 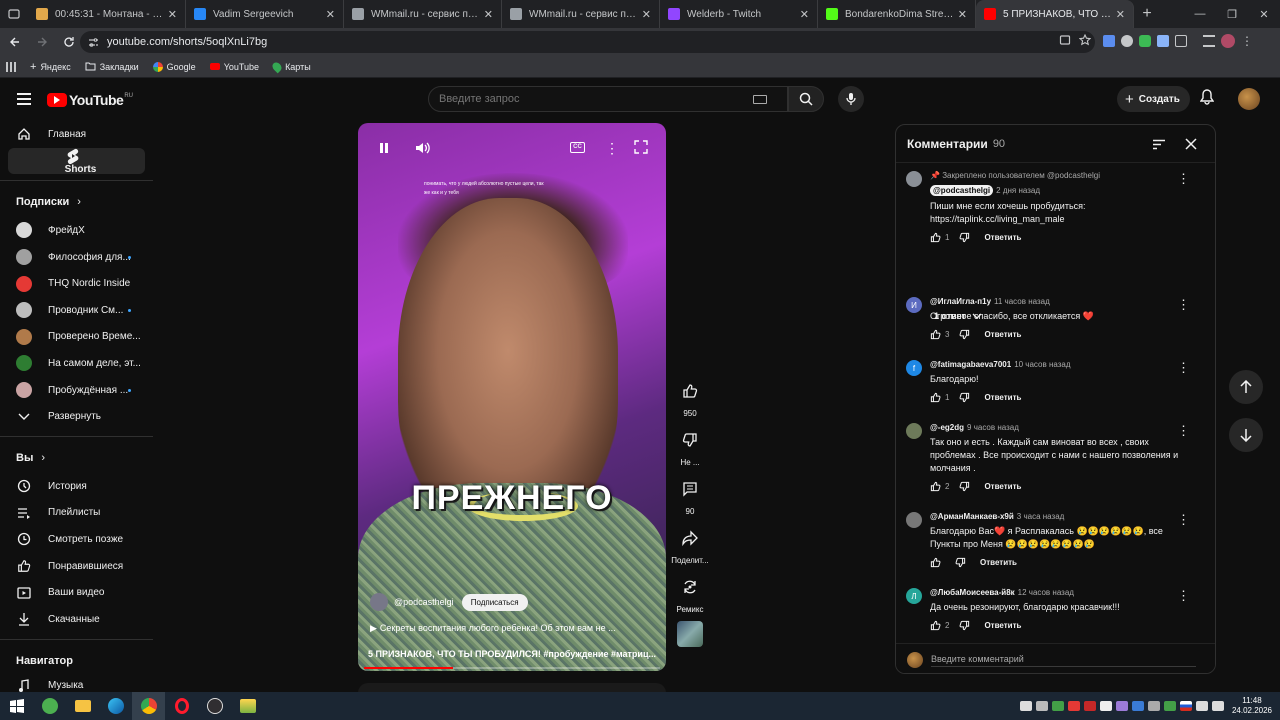 I want to click on comment-avatar: f, so click(x=914, y=368).